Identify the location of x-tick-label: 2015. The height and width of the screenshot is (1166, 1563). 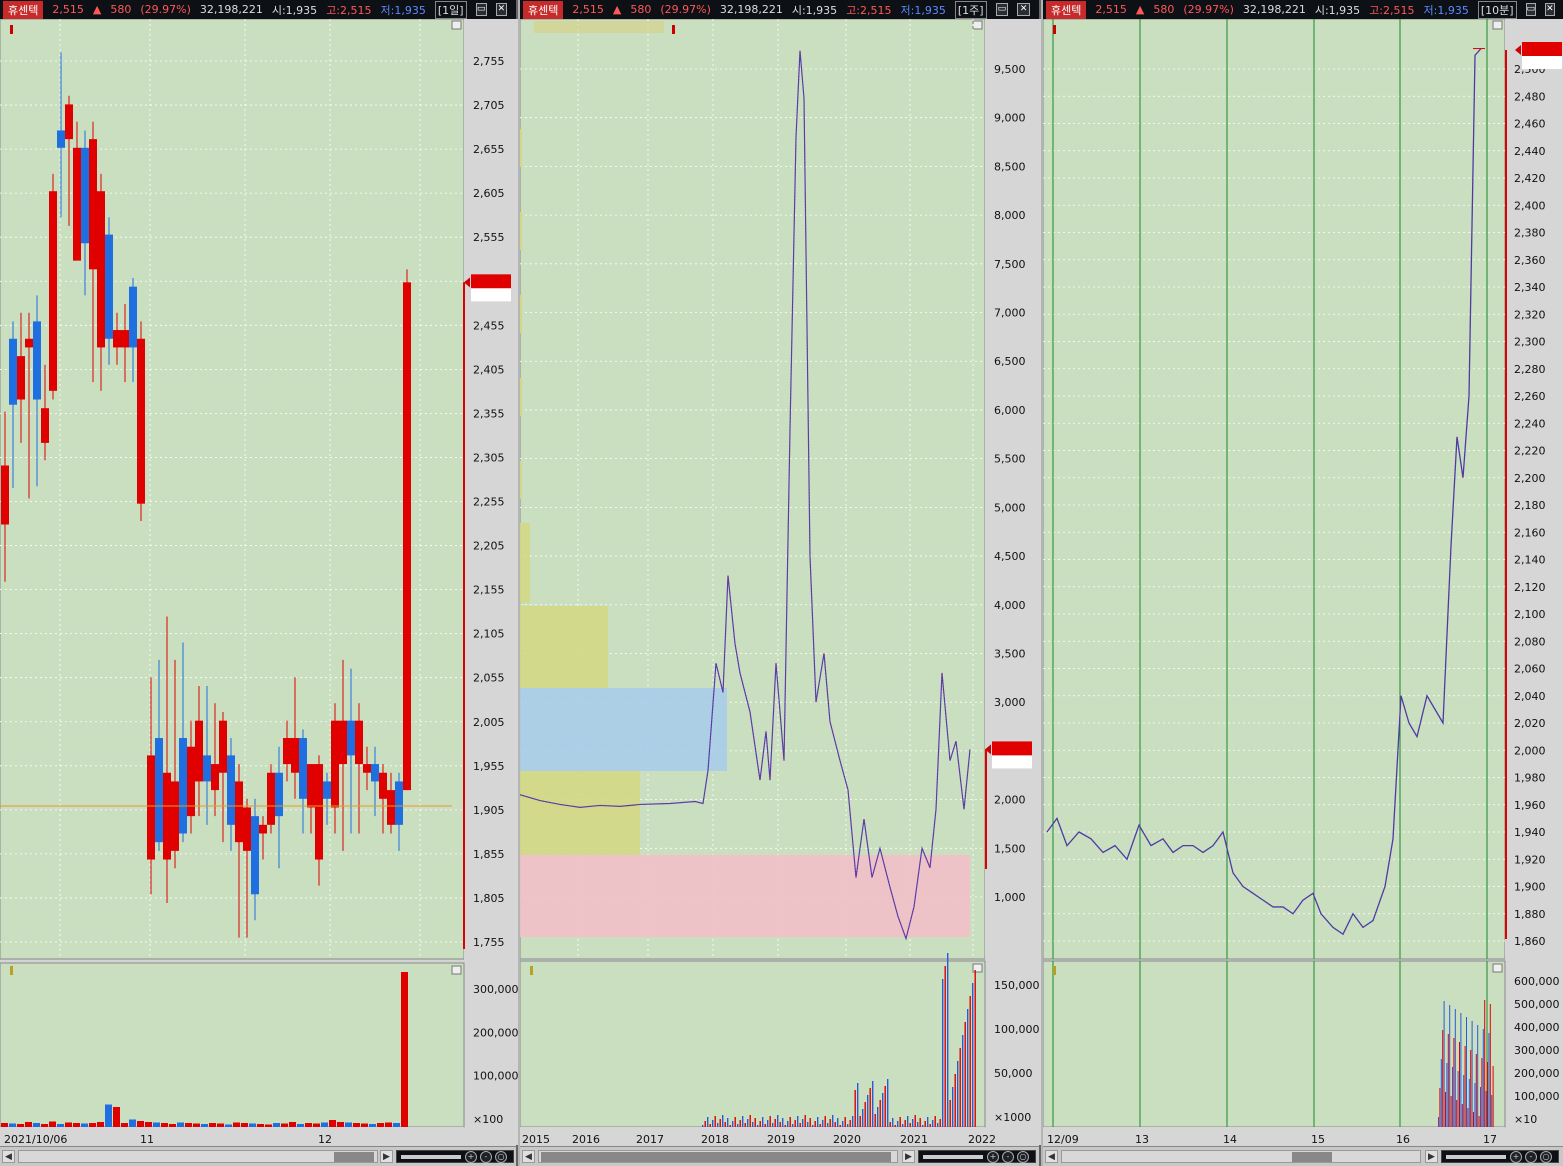
(536, 1139).